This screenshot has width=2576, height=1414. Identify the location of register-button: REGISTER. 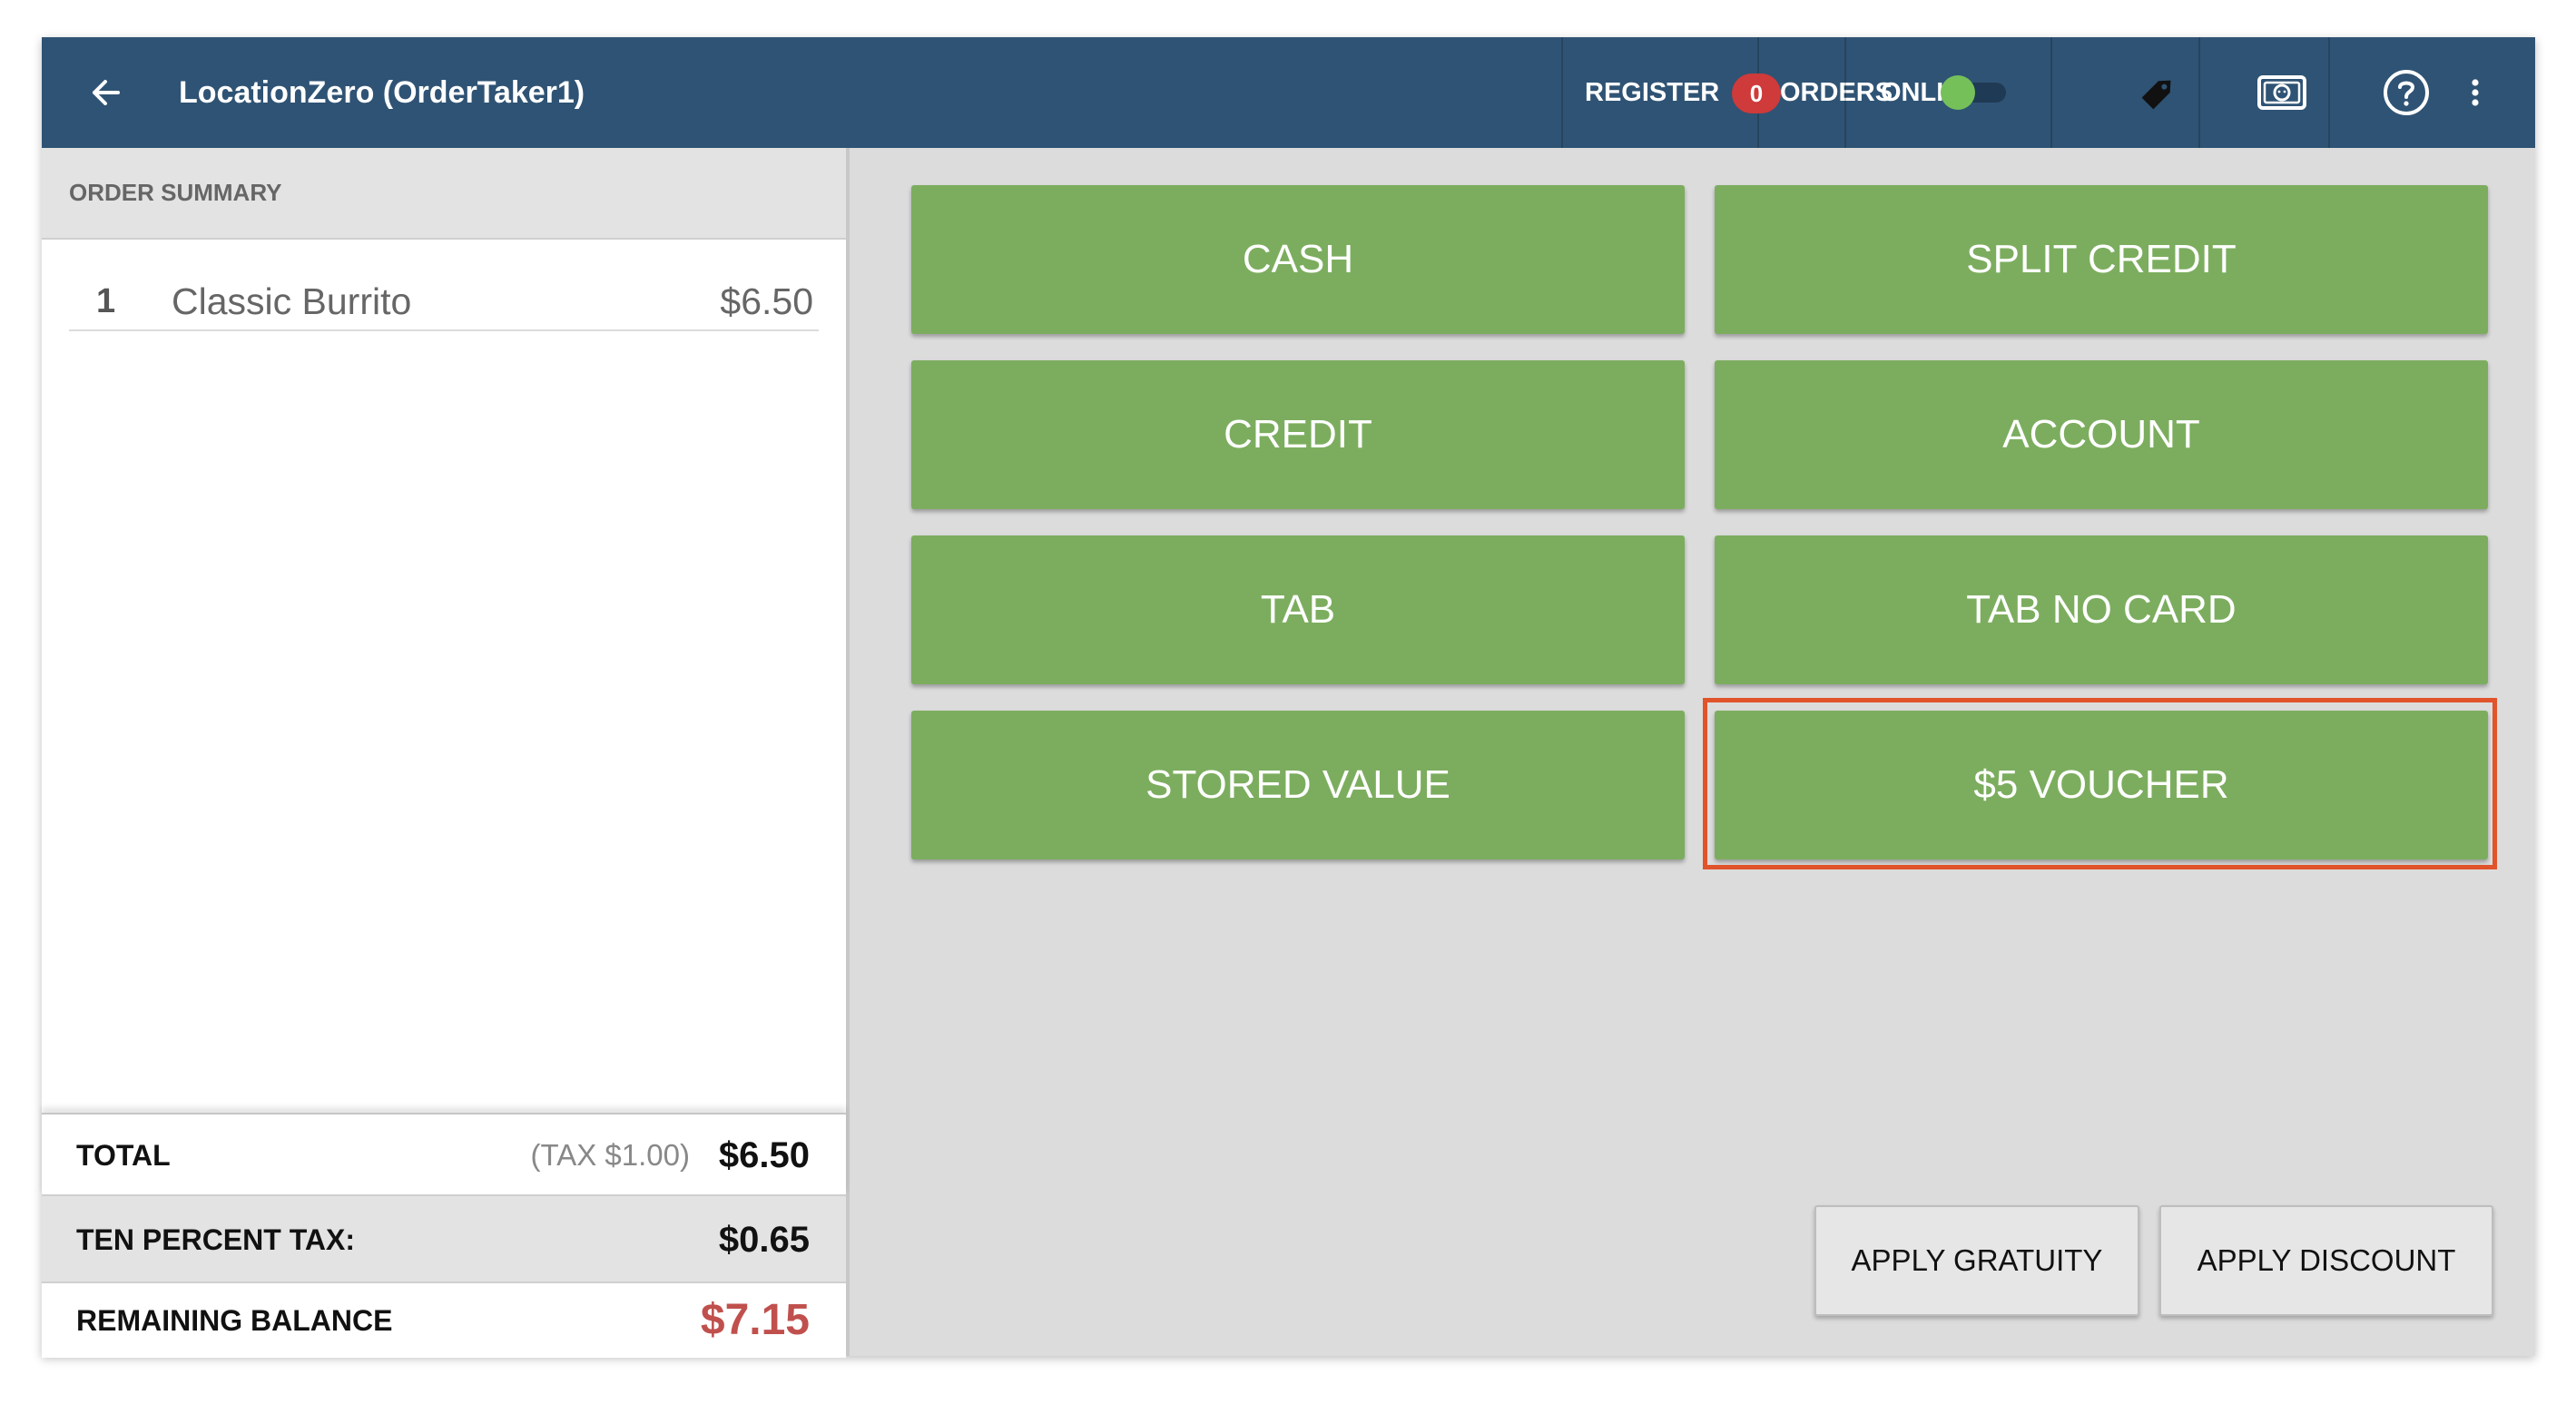
(1652, 92).